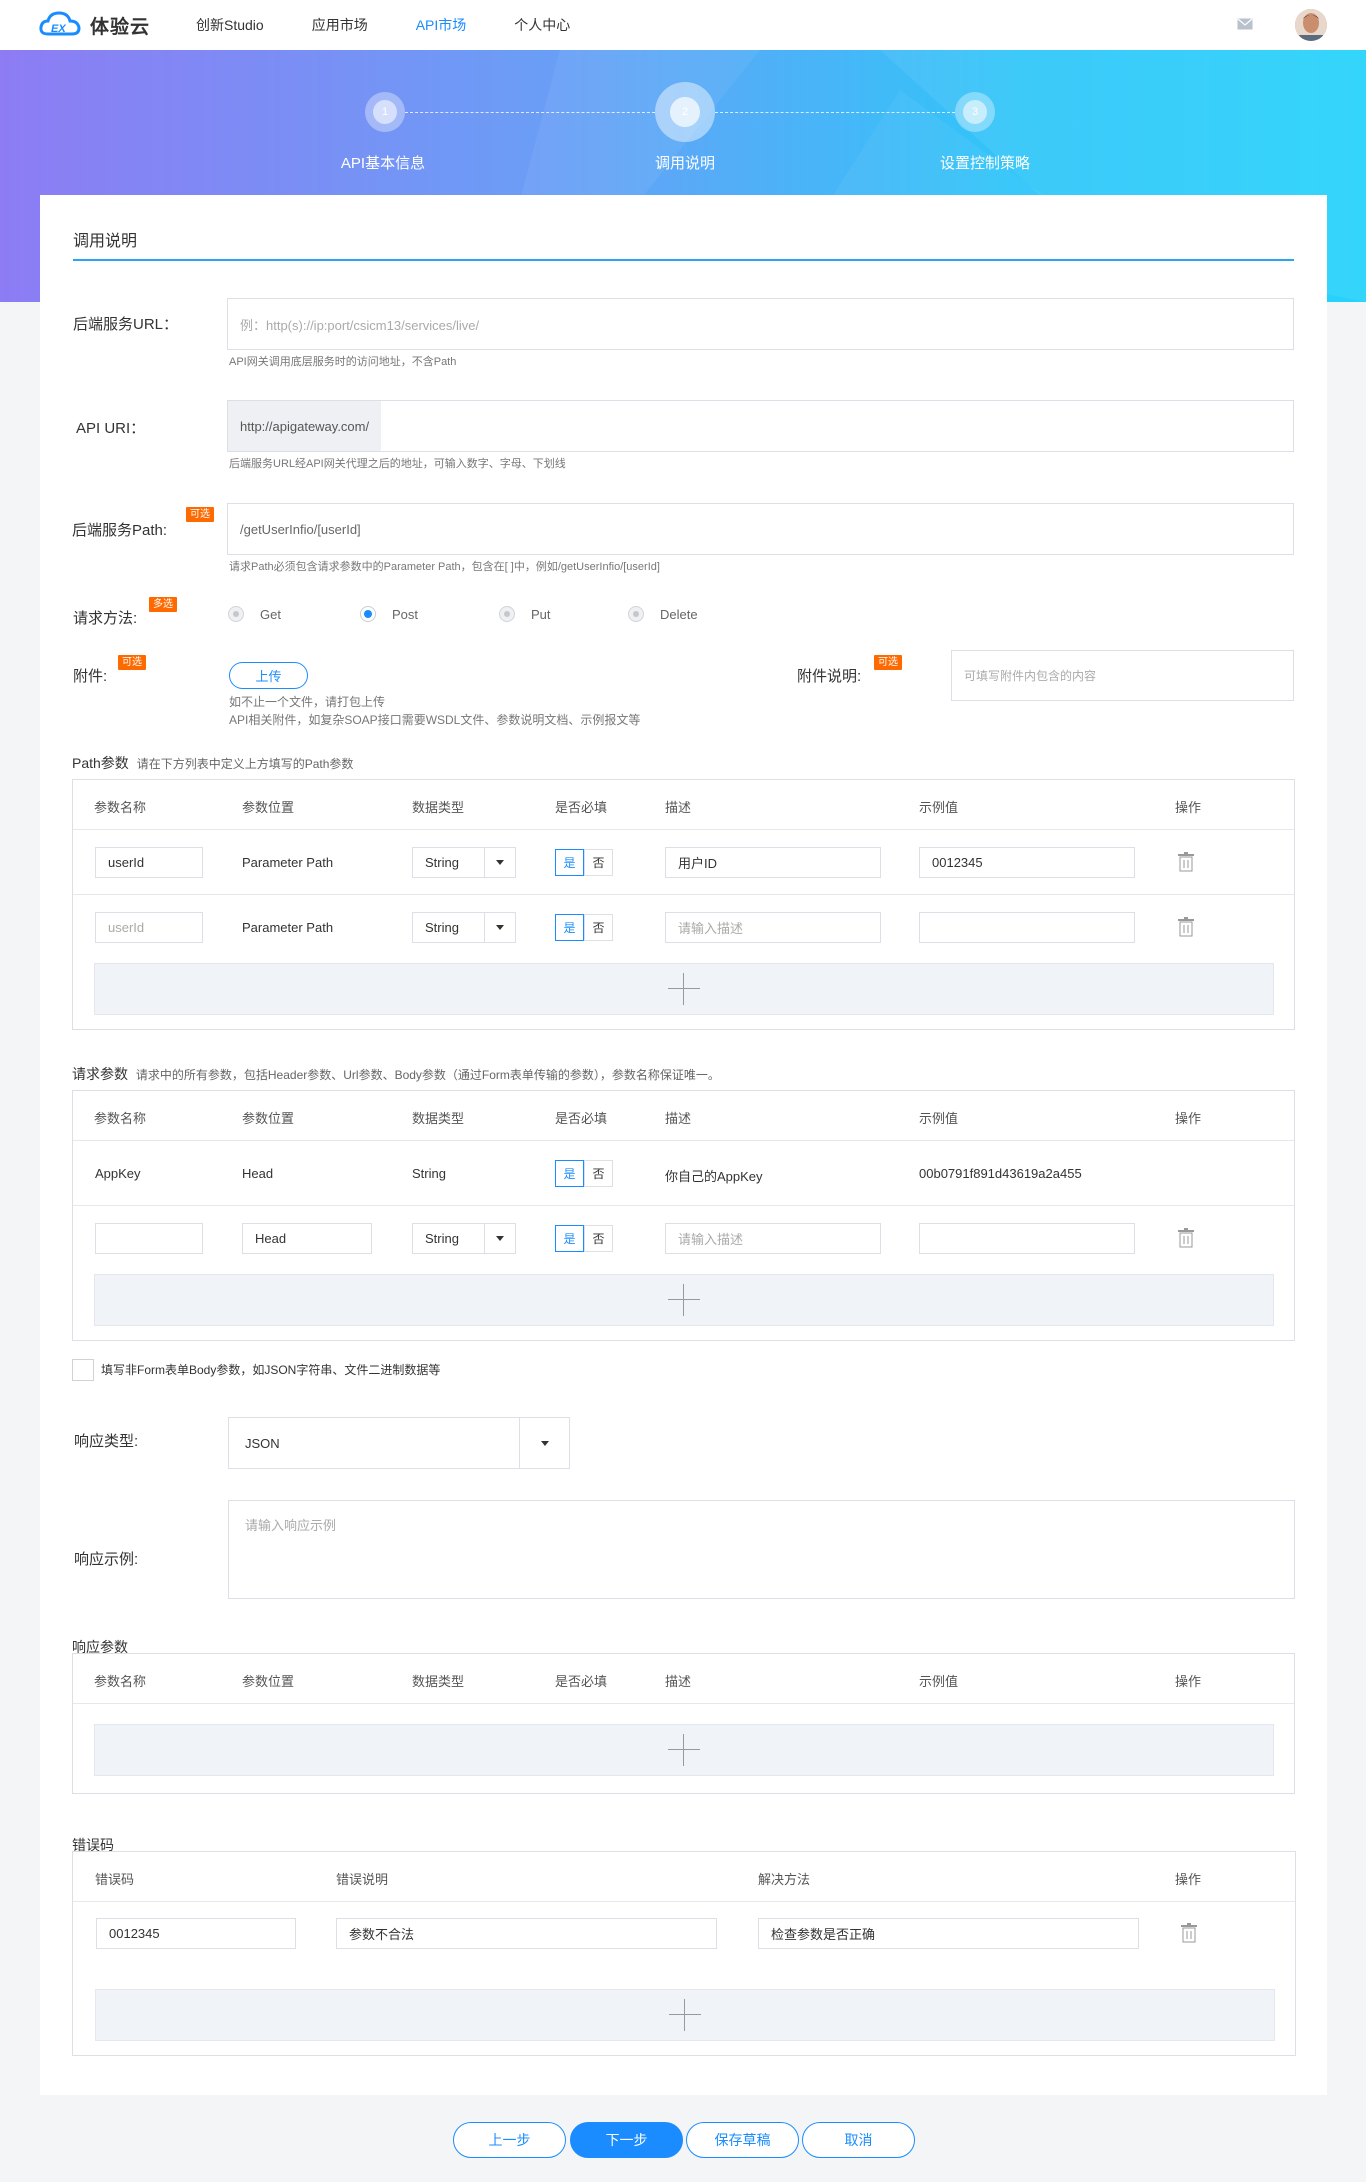  Describe the element at coordinates (270, 614) in the screenshot. I see `method-get-label: Get` at that location.